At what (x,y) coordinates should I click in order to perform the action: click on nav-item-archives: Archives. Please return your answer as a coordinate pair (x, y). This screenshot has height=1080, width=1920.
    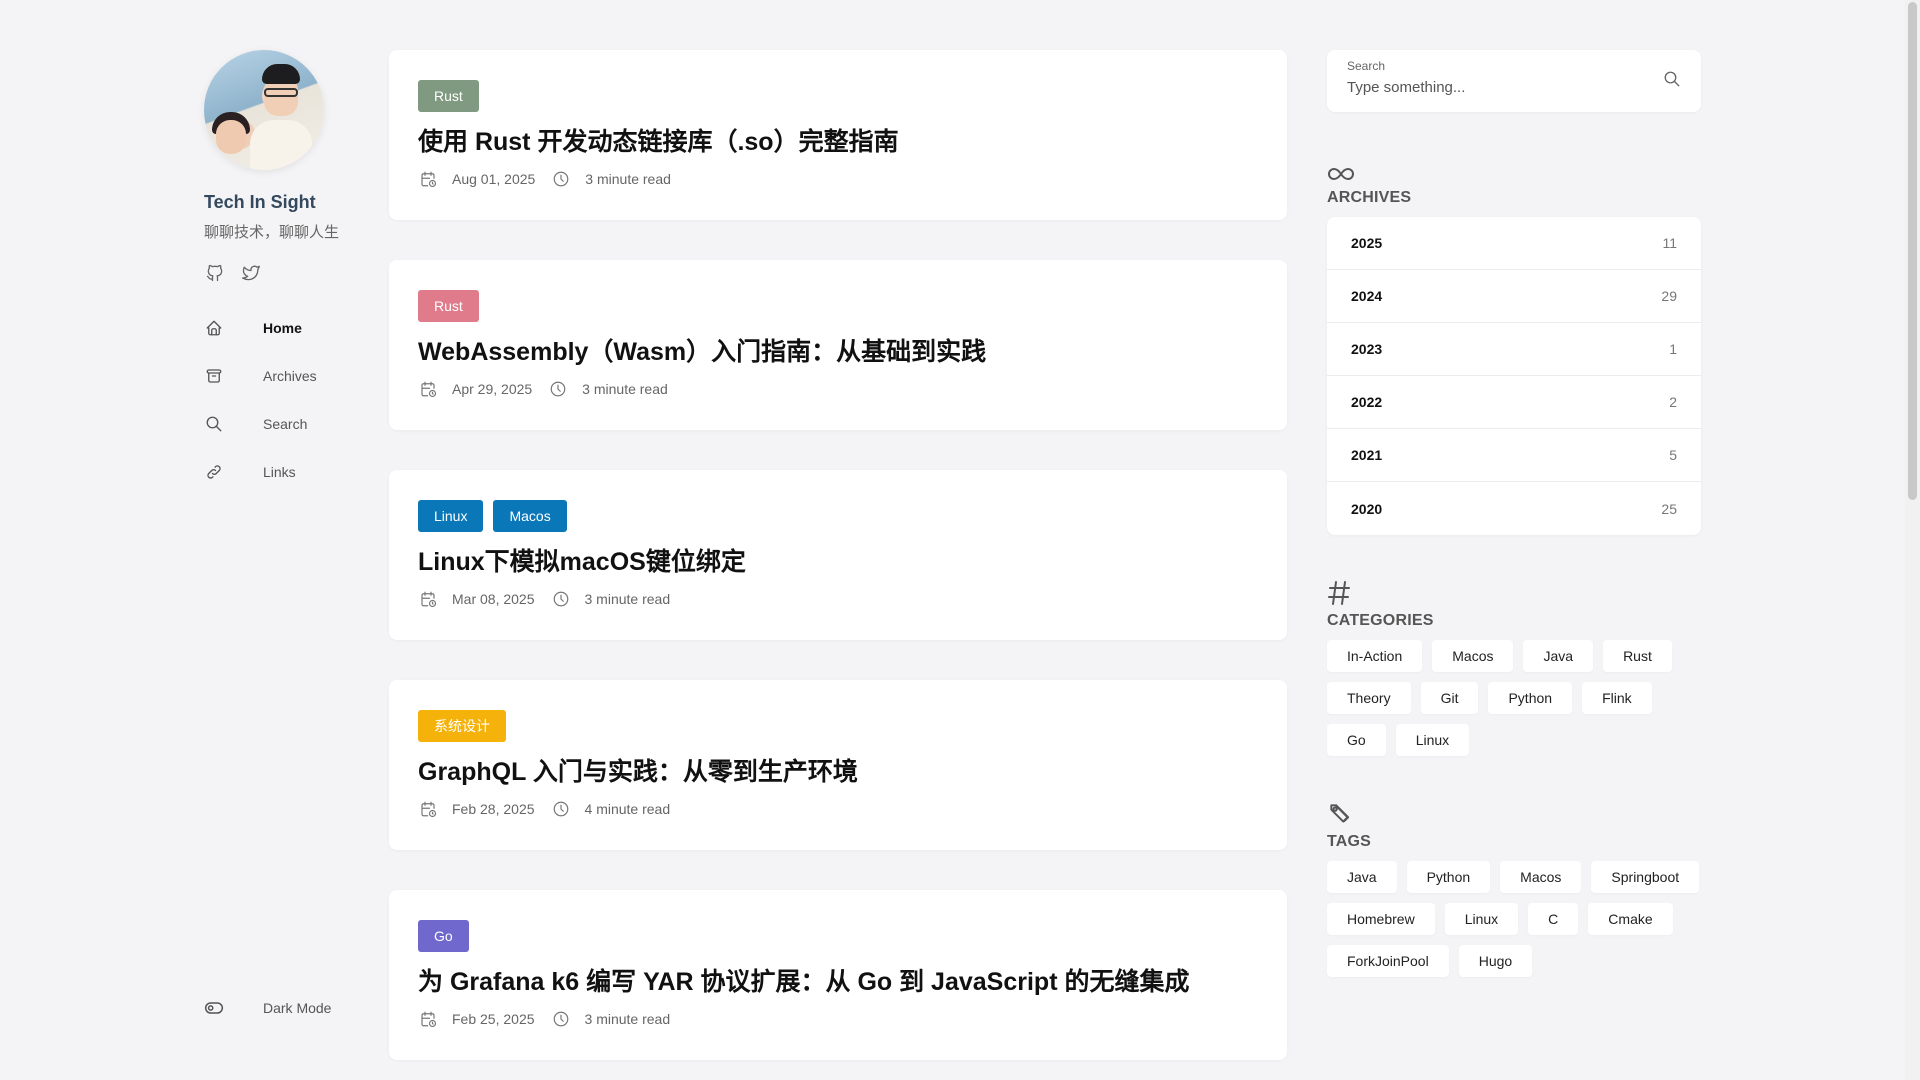
    Looking at the image, I should click on (284, 376).